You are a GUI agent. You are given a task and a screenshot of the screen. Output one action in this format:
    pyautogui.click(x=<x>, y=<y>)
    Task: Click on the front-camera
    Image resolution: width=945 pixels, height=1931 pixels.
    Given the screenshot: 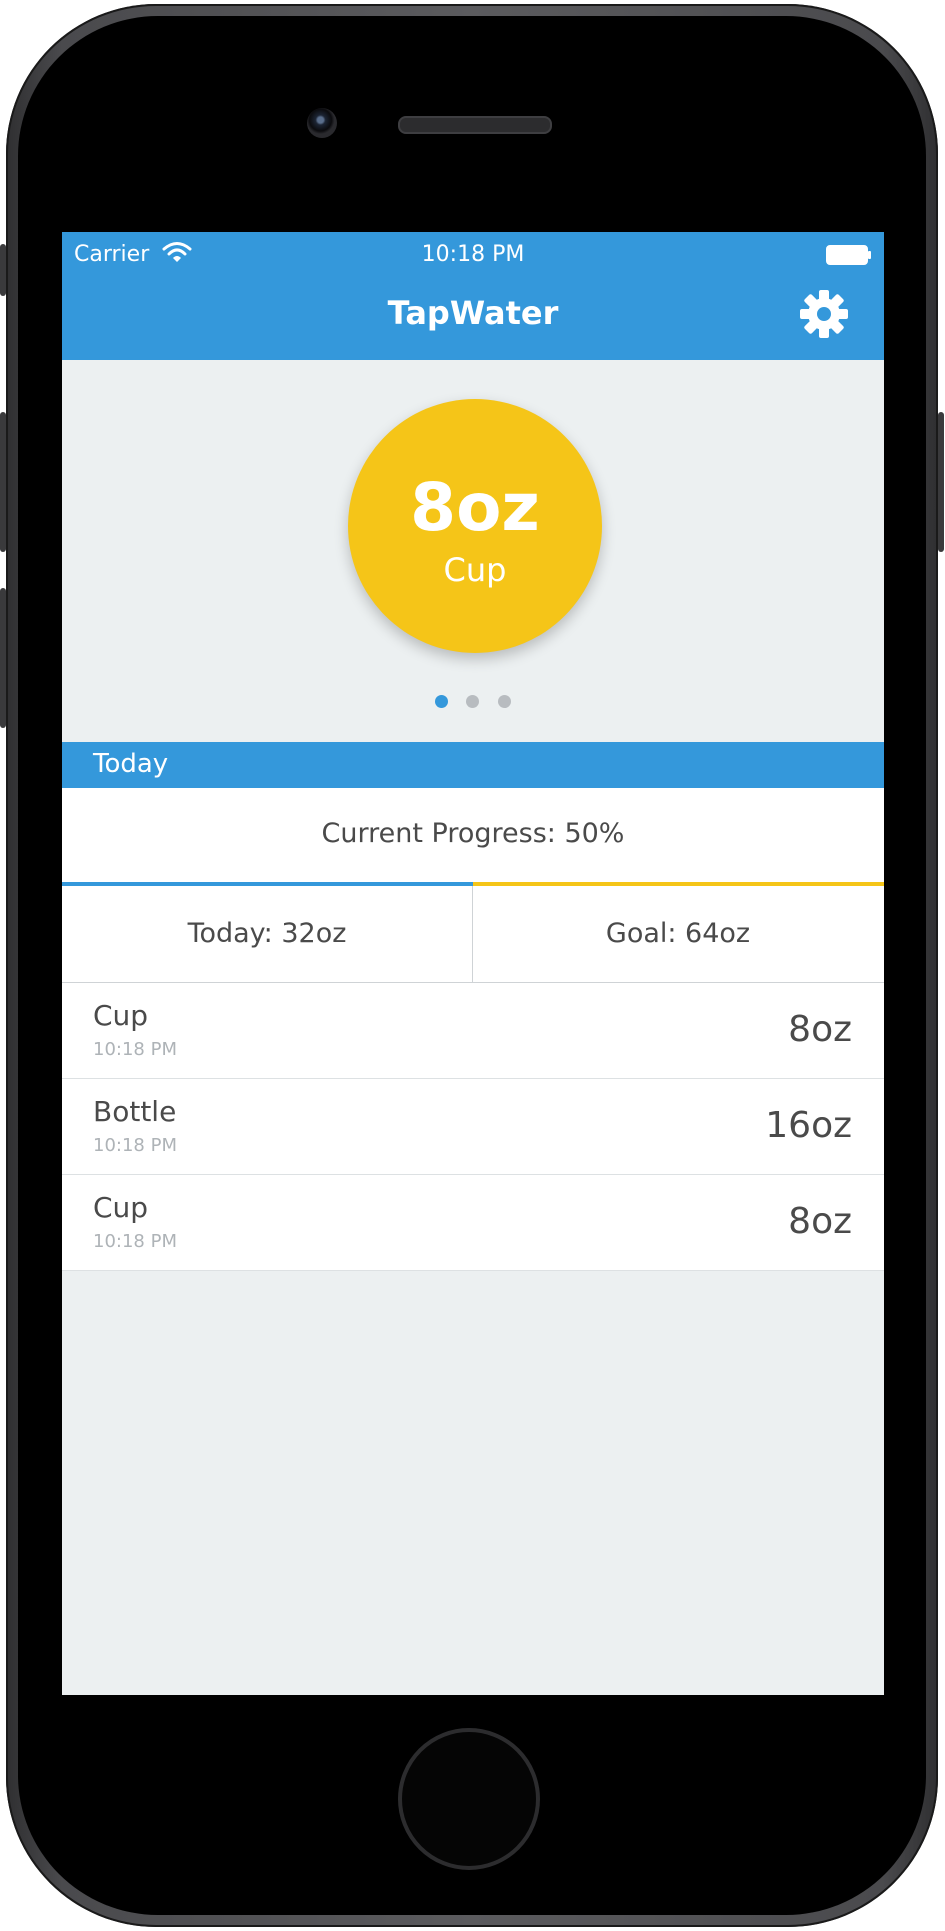 What is the action you would take?
    pyautogui.click(x=322, y=123)
    